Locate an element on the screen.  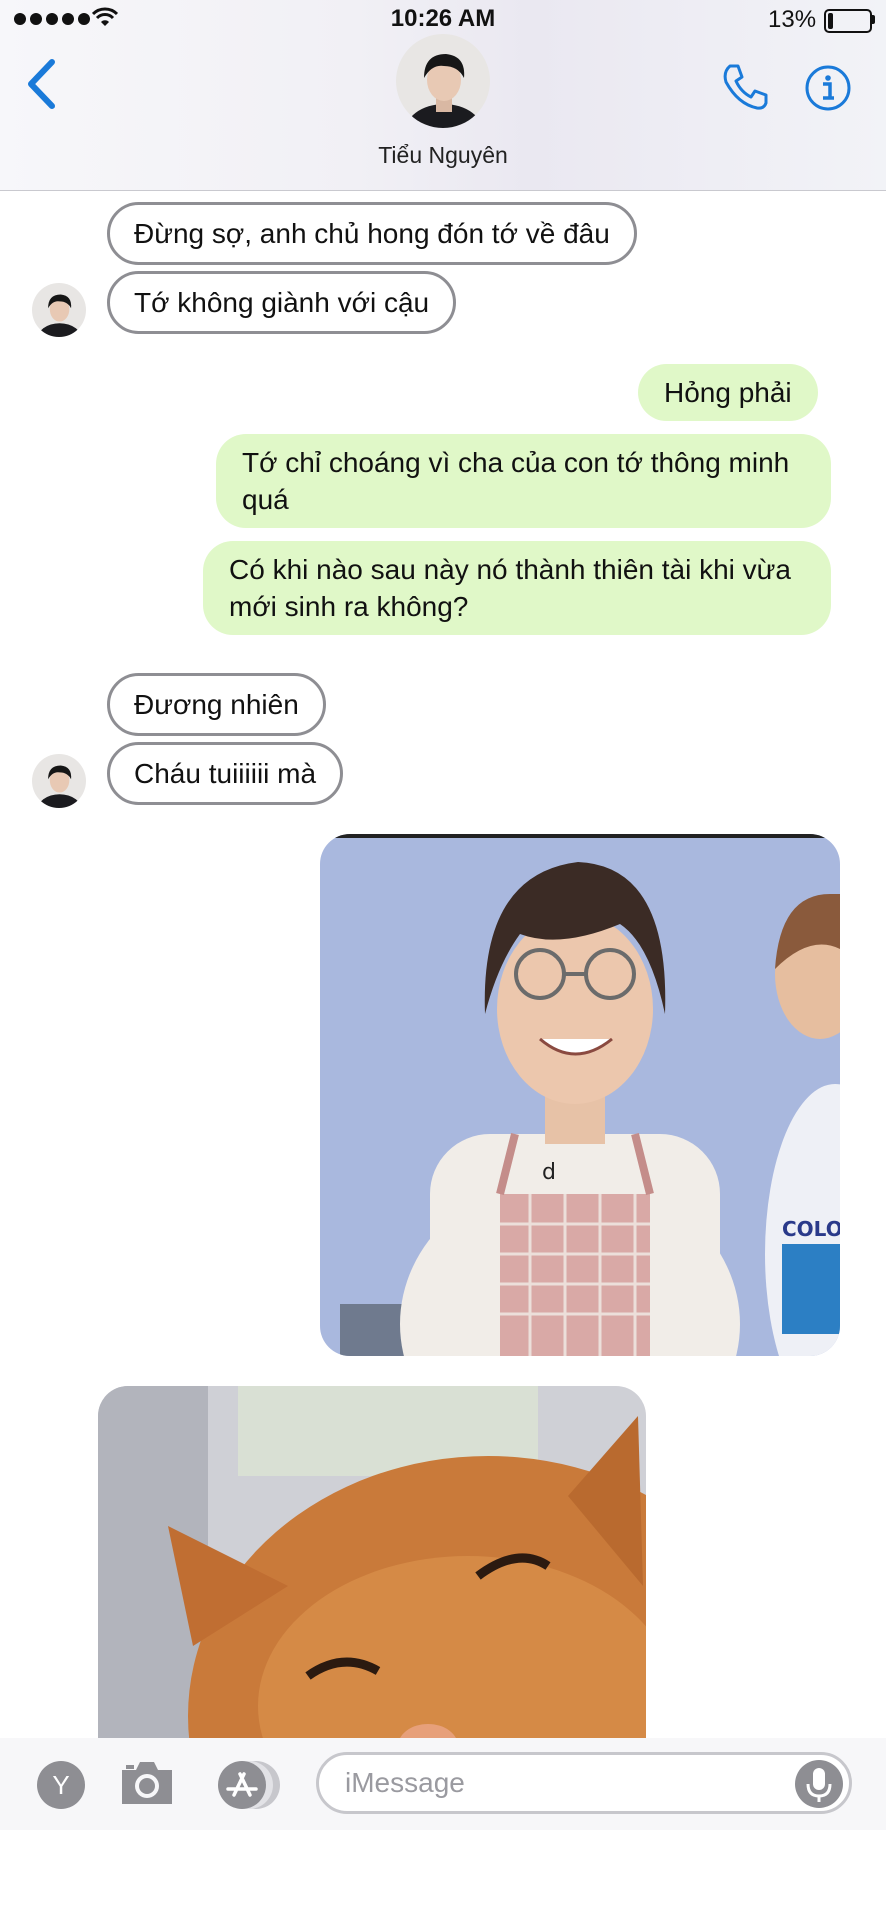
contact-name: Tiểu Nguyên is located at coordinates (443, 155).